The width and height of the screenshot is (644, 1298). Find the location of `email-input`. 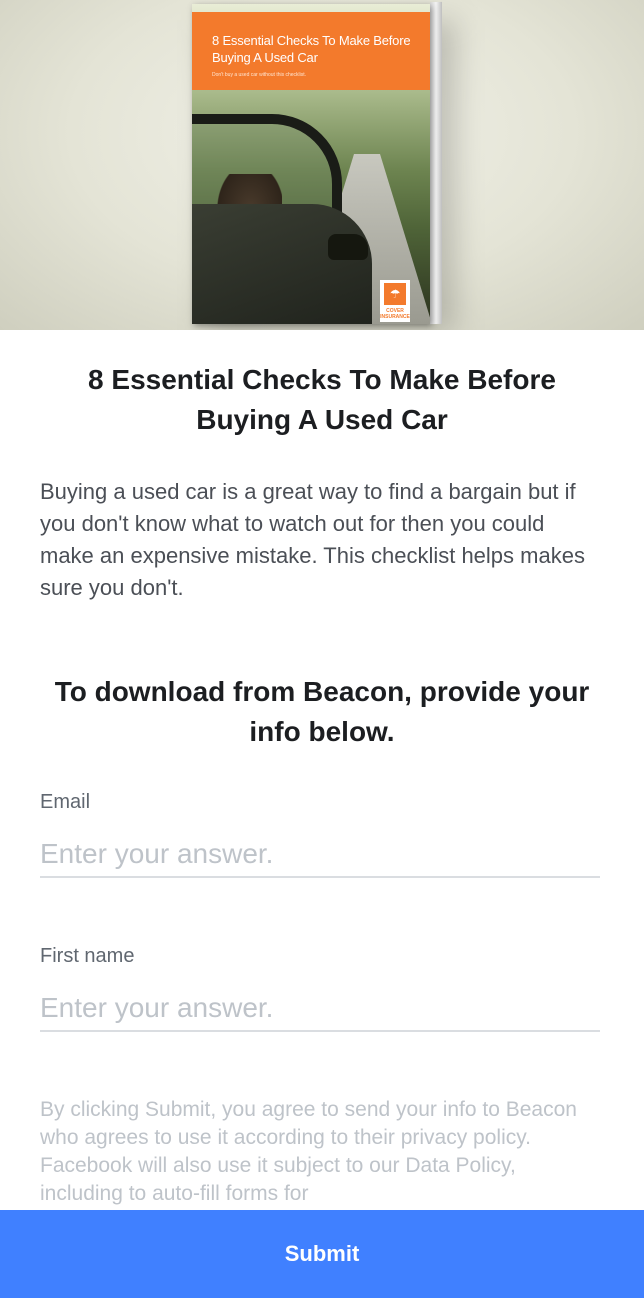

email-input is located at coordinates (320, 855).